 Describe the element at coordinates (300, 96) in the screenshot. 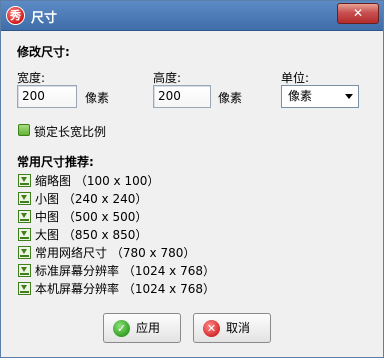

I see `unit-selected-value: 像素` at that location.